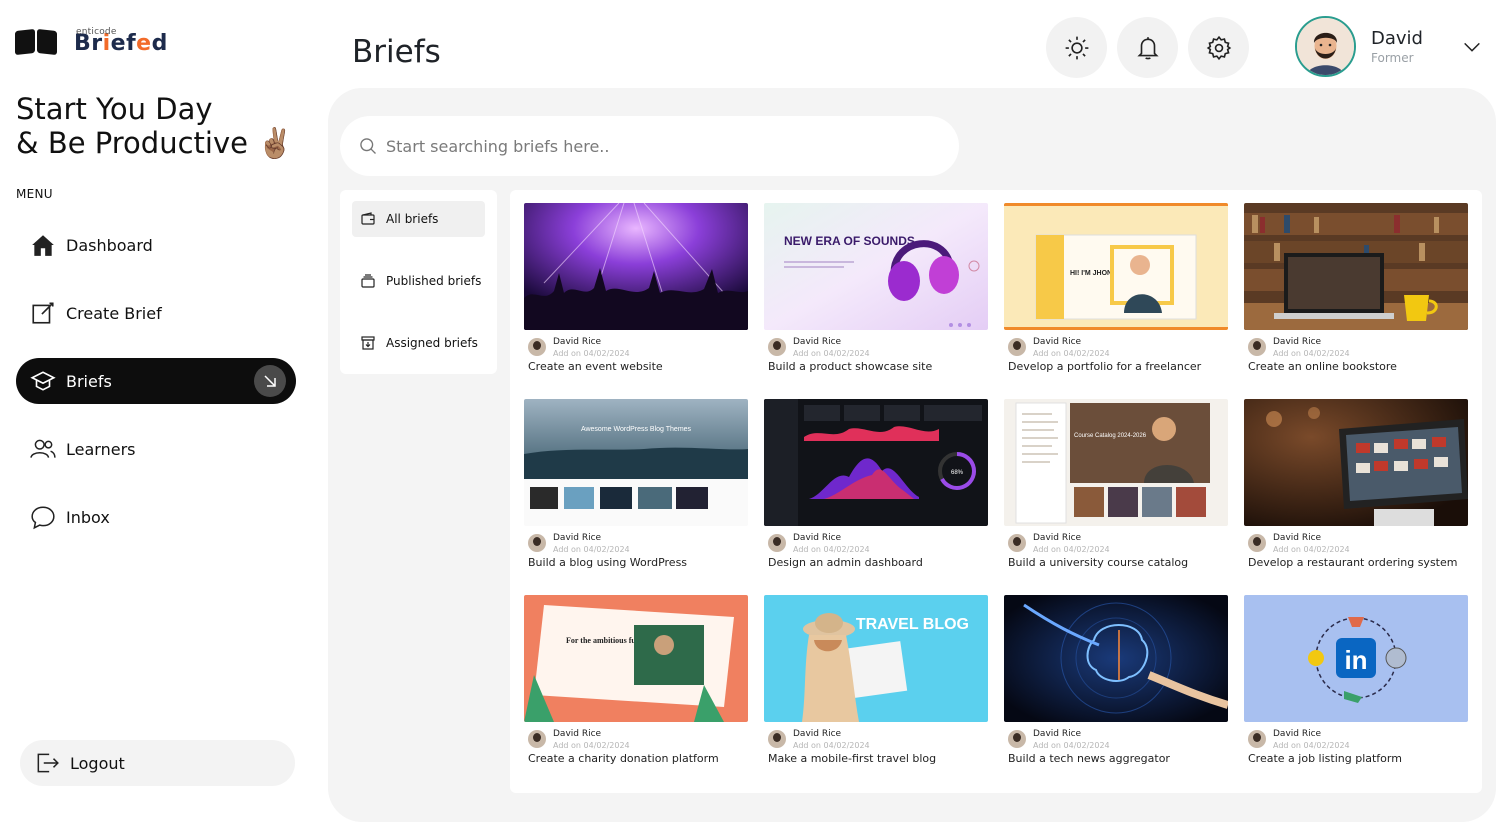 This screenshot has height=839, width=1512. Describe the element at coordinates (157, 763) in the screenshot. I see `logout-button: Logout` at that location.